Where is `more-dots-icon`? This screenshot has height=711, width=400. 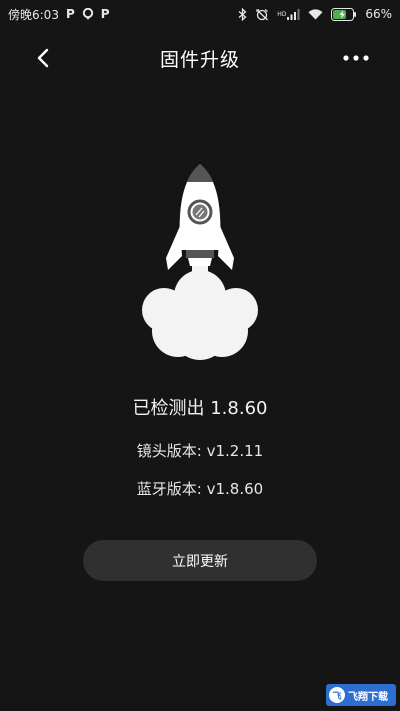 more-dots-icon is located at coordinates (356, 58).